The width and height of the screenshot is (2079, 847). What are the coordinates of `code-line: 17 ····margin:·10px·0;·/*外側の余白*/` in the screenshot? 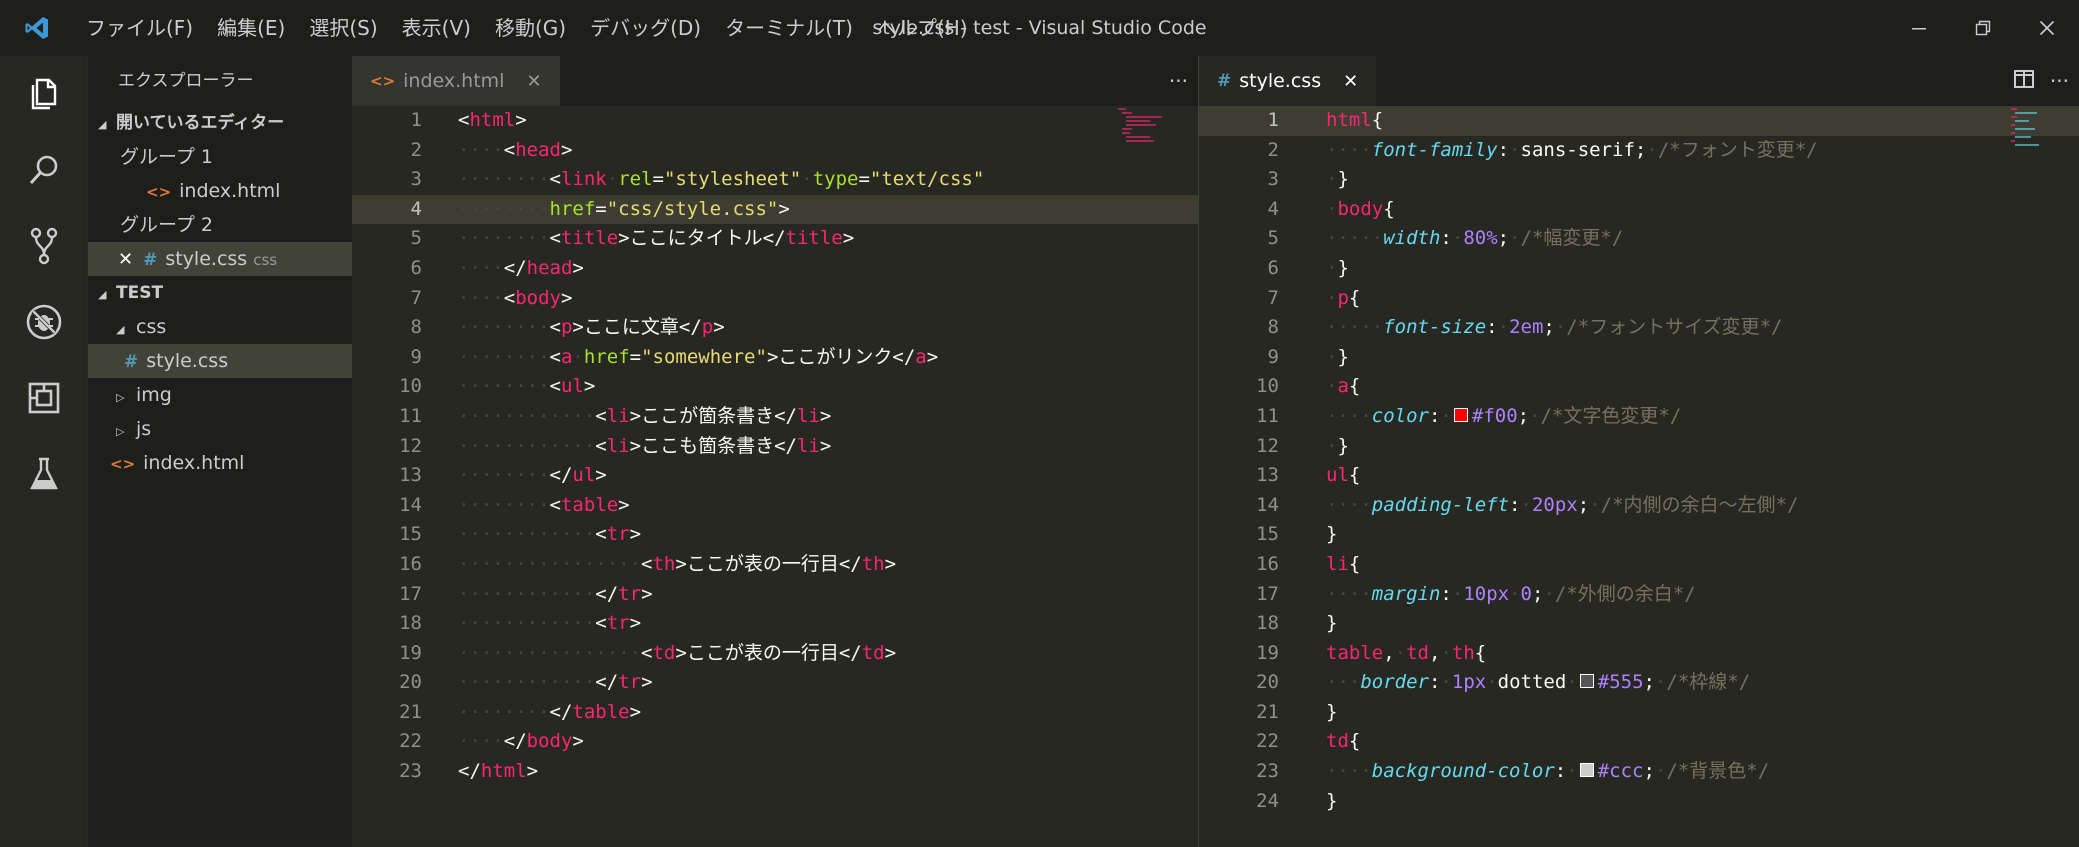 It's located at (1639, 595).